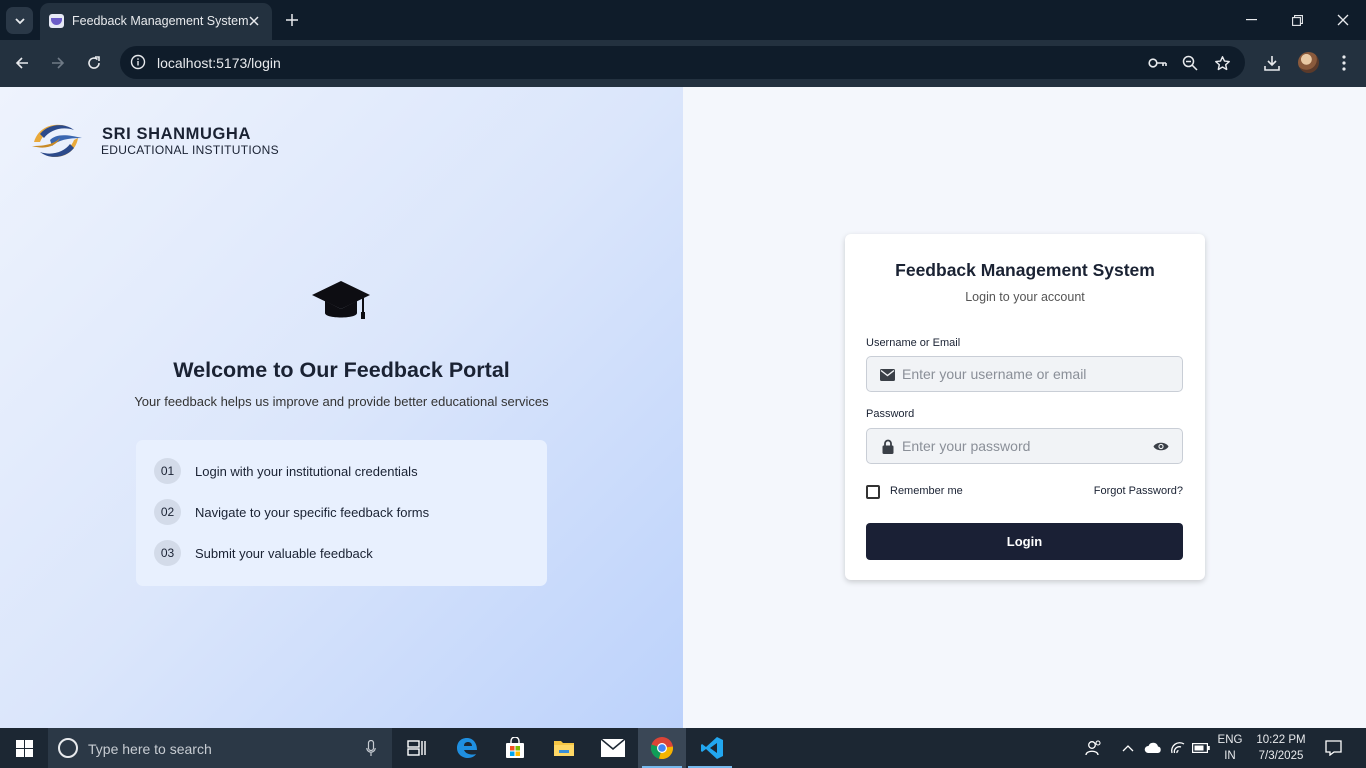  I want to click on step-text: Navigate to your specific feedback forms, so click(312, 512).